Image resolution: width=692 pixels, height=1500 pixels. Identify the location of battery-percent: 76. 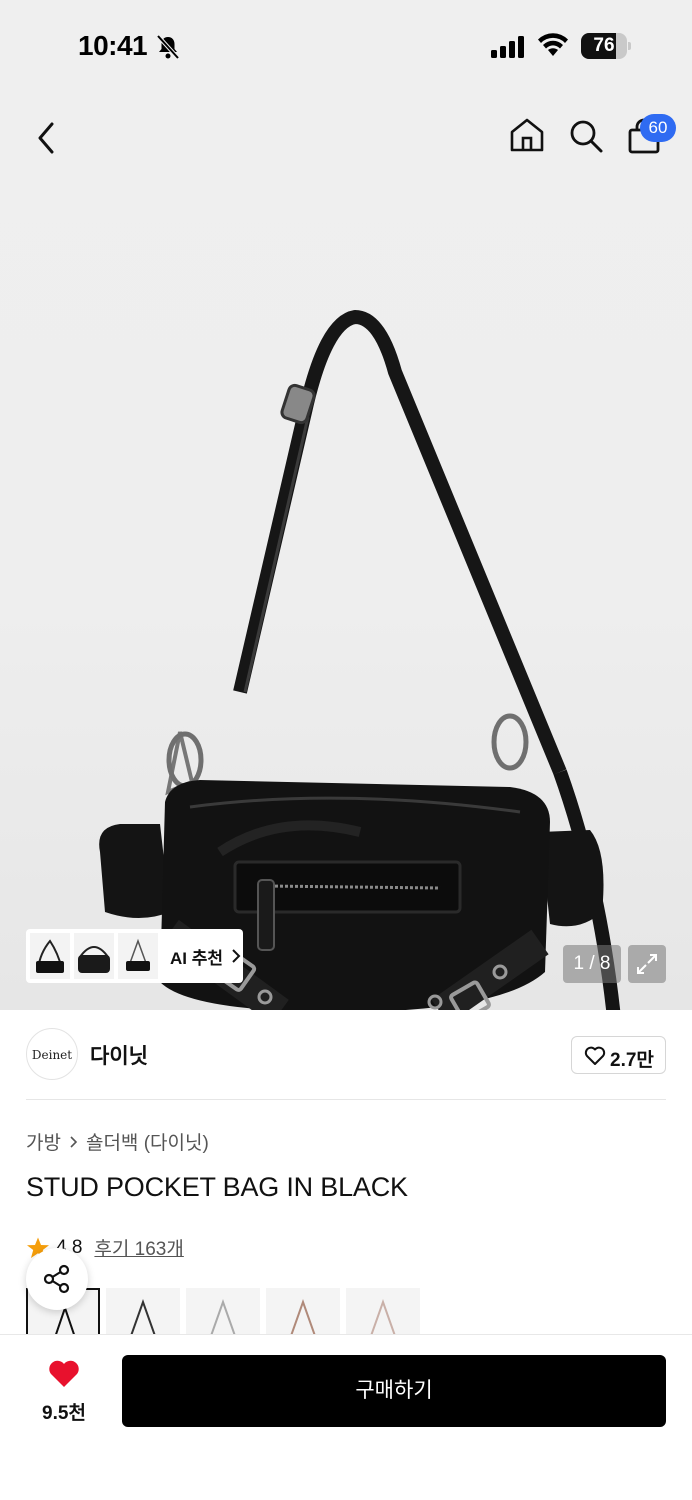
(604, 45).